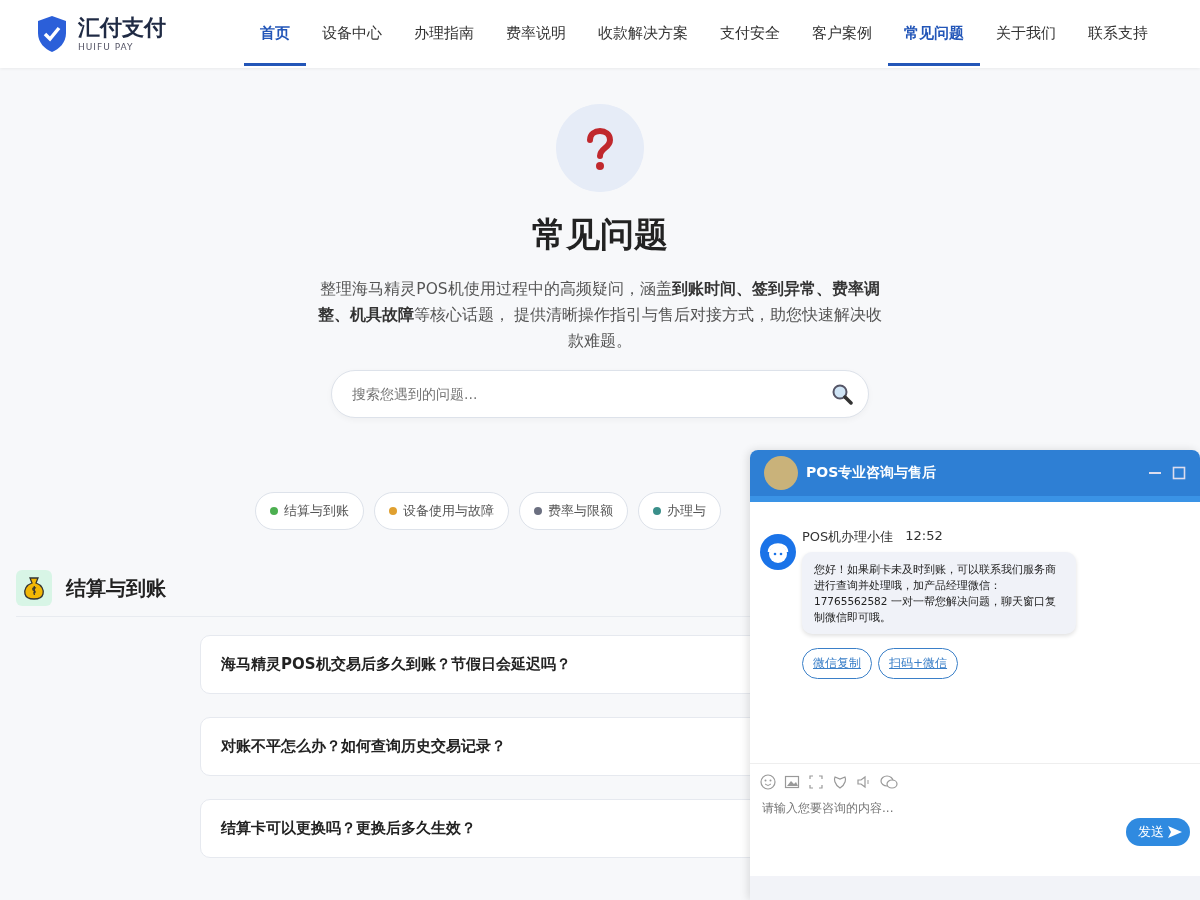  Describe the element at coordinates (792, 782) in the screenshot. I see `image-icon` at that location.